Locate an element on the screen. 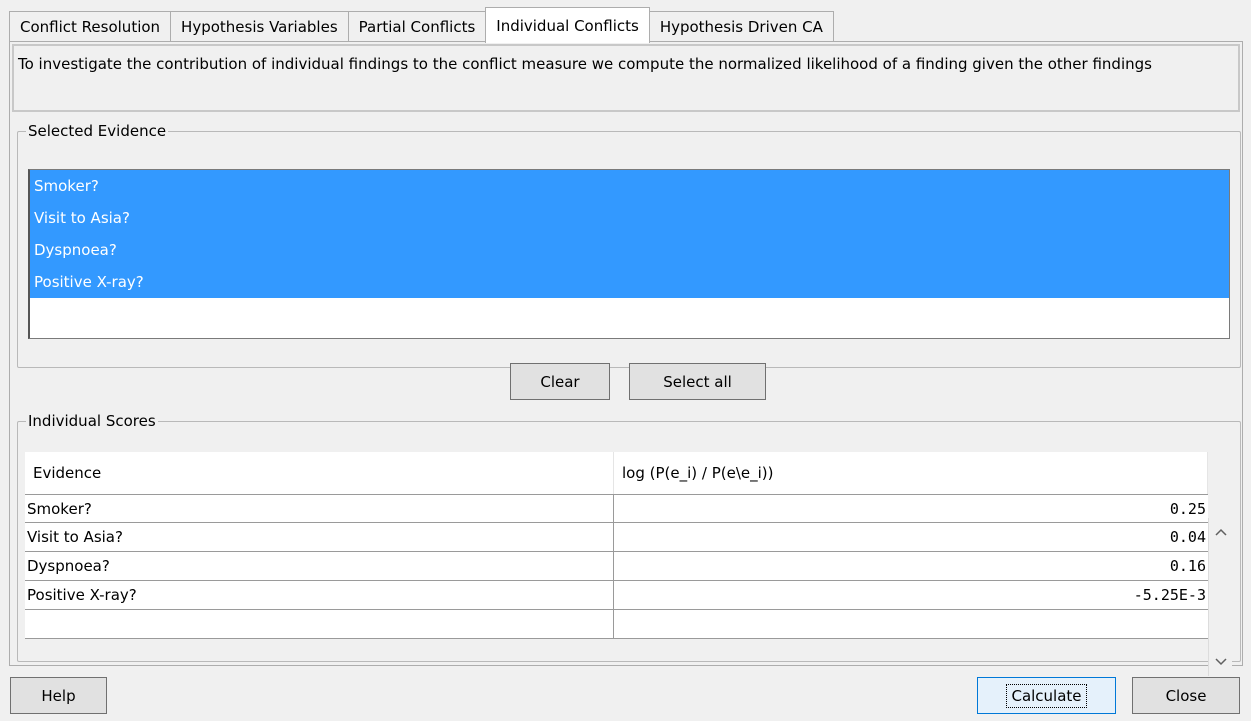  evidence-list-item: Visit to Asia? is located at coordinates (629, 218).